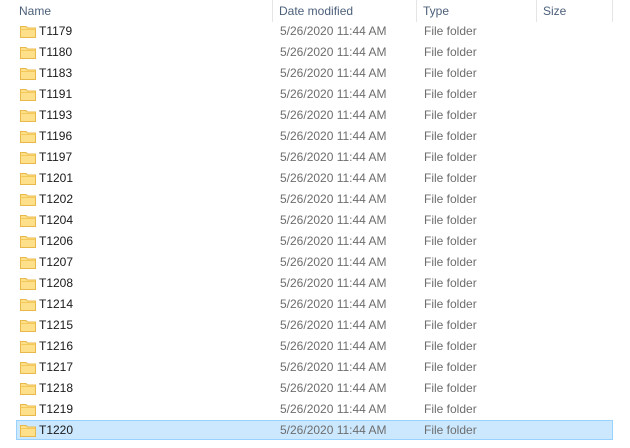  I want to click on file-list-row: T1208 5/26/2020 11:44 AM File folder, so click(315, 283).